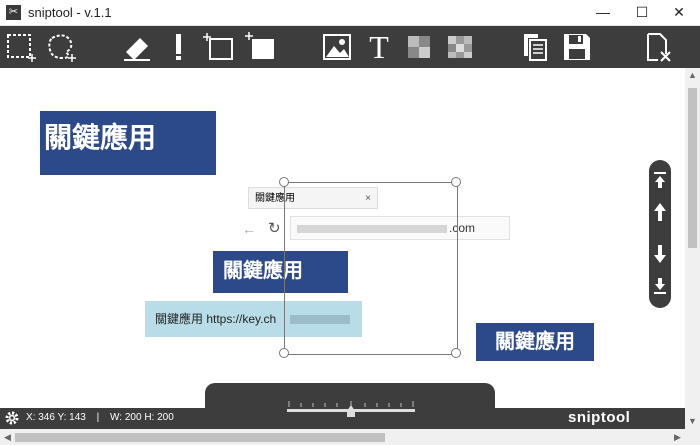 Image resolution: width=700 pixels, height=445 pixels. I want to click on zoom-panel, so click(350, 406).